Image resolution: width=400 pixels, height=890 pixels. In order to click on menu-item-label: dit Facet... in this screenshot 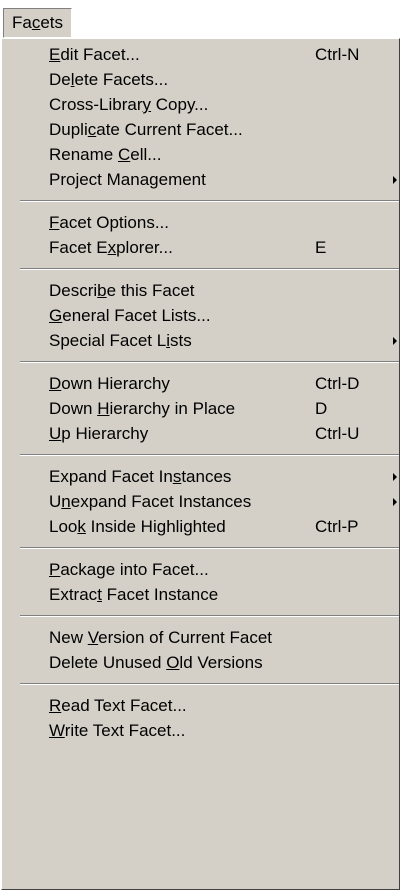, I will do `click(100, 54)`.